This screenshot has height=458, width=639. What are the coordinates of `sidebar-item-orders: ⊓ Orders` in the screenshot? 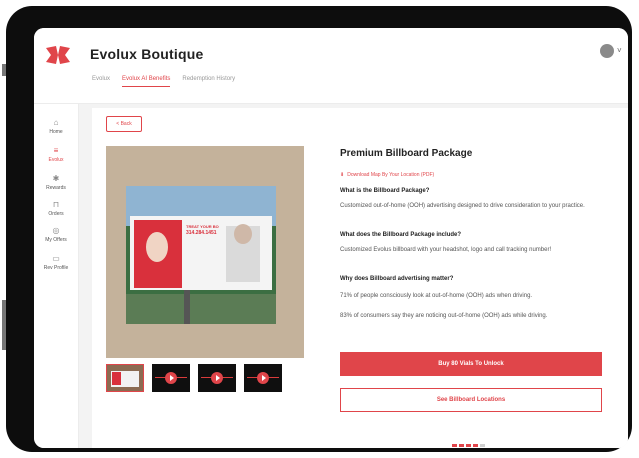 It's located at (56, 208).